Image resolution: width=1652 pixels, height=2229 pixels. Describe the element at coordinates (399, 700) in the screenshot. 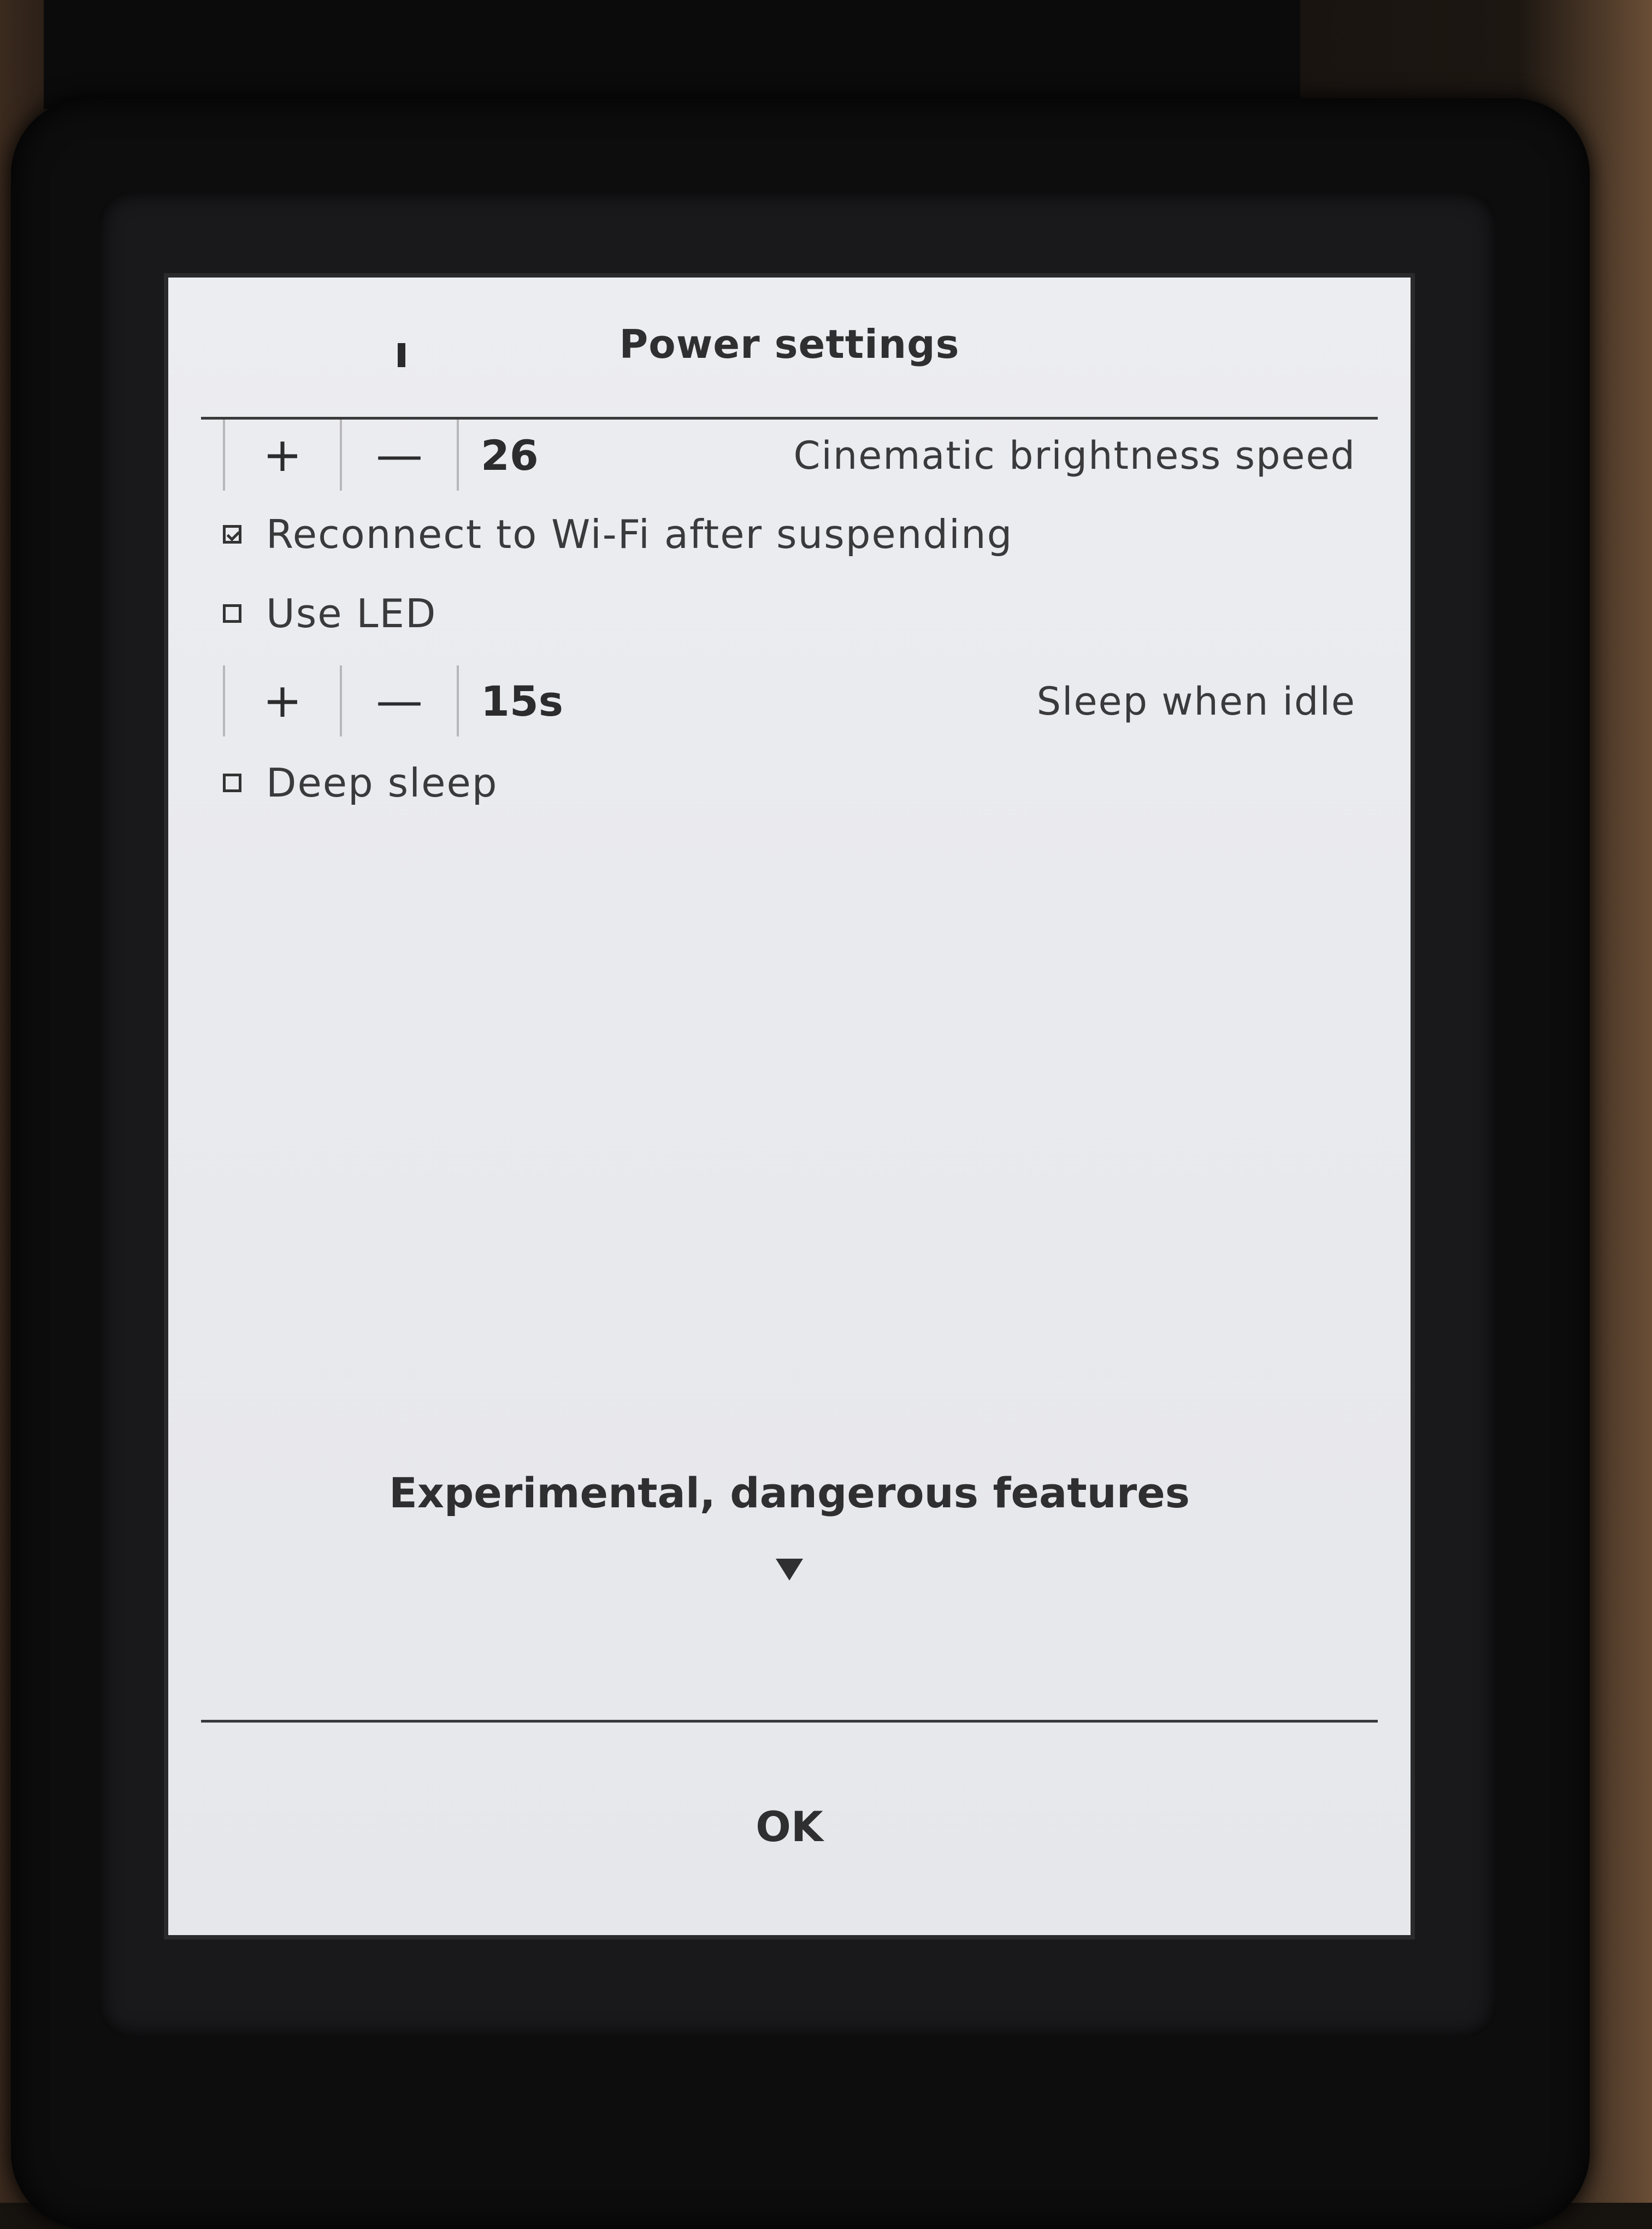

I see `sleep-idle-decrease-button: —` at that location.